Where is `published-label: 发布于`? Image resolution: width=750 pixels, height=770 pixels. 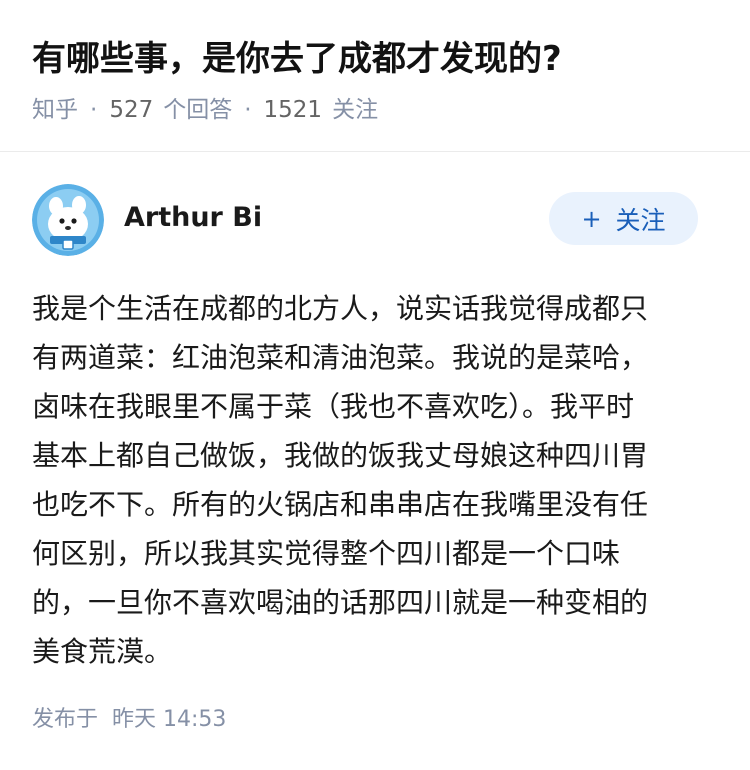
published-label: 发布于 is located at coordinates (65, 719).